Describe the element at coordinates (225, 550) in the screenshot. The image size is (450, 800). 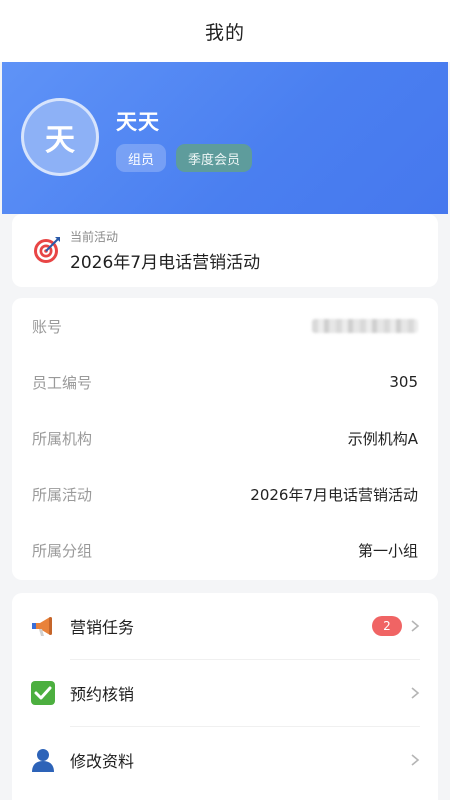
I see `info-row-group: 所属分组 第一小组` at that location.